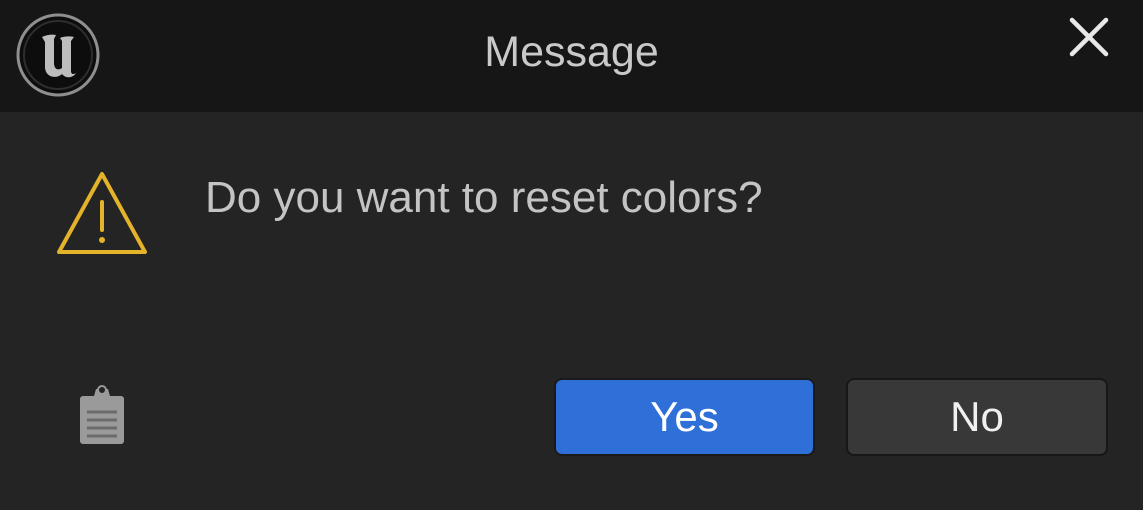 Image resolution: width=1143 pixels, height=510 pixels. Describe the element at coordinates (1090, 40) in the screenshot. I see `close-icon` at that location.